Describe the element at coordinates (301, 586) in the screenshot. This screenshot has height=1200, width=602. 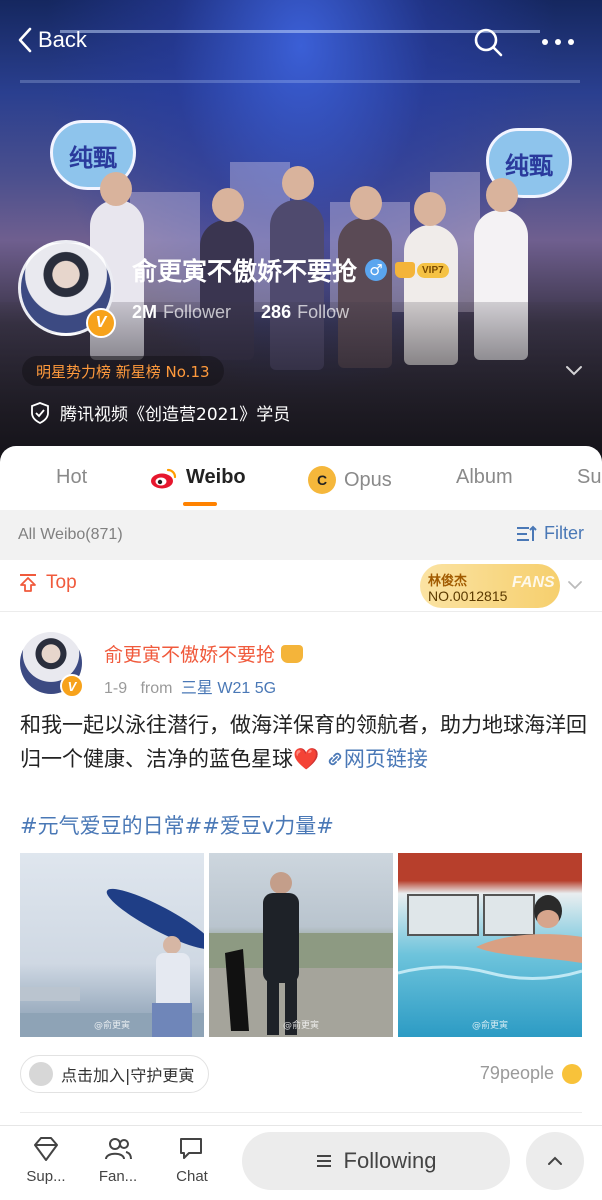
I see `pinned-row: Top 林俊杰 NO.0012815 FANS` at that location.